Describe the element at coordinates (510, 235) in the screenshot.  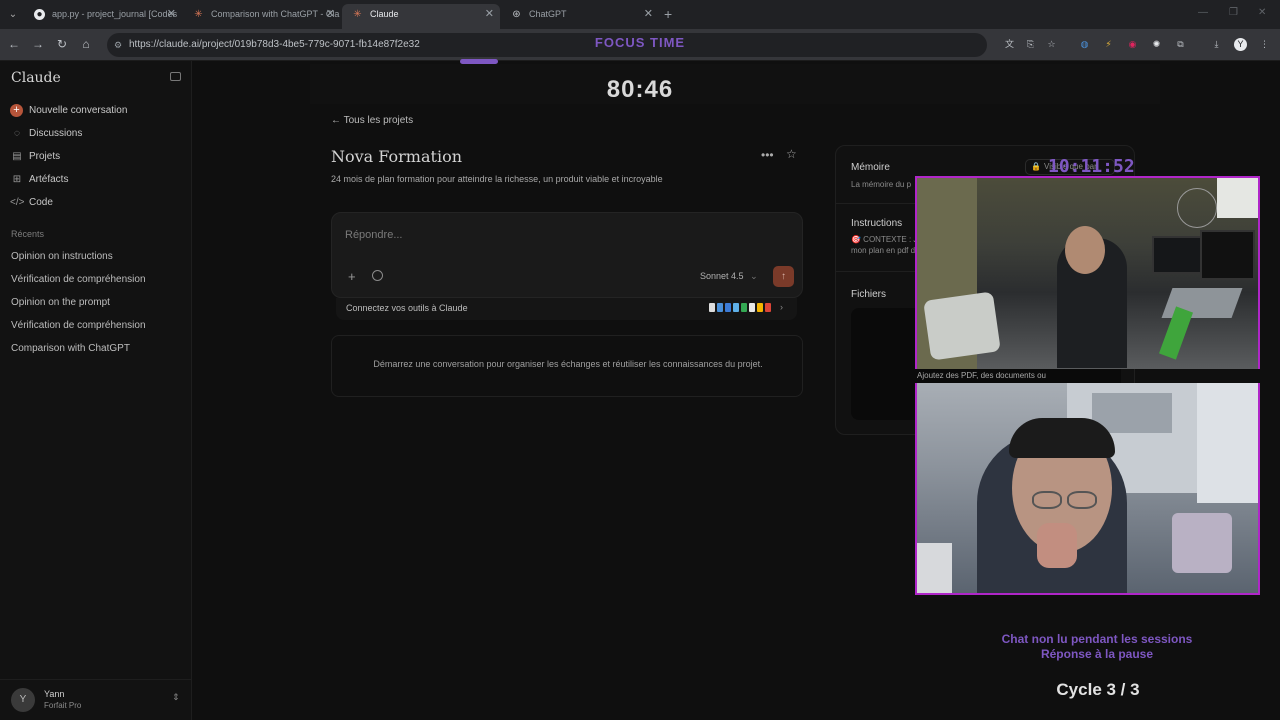
I see `message-input` at that location.